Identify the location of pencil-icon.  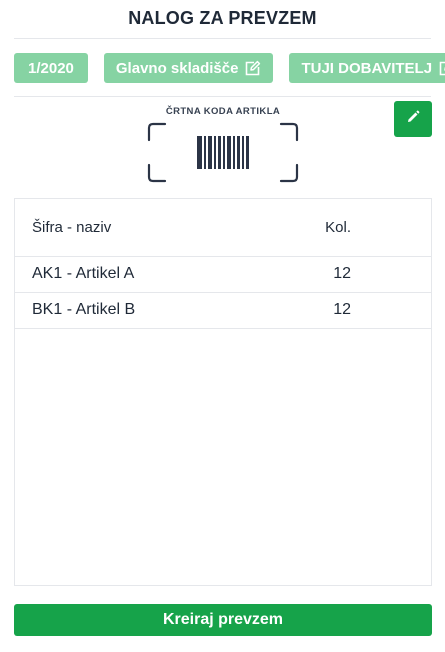
(413, 119).